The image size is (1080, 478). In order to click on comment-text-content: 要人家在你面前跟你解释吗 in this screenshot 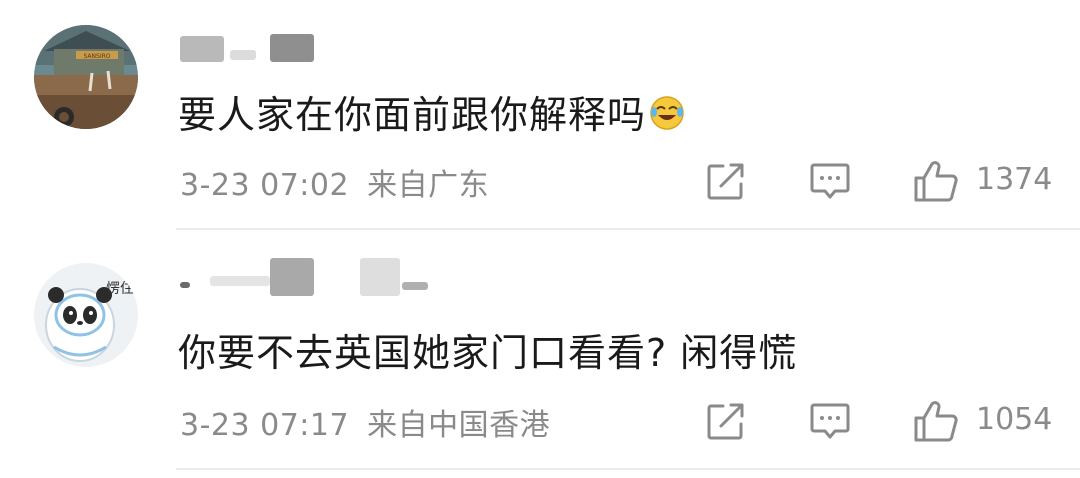, I will do `click(412, 115)`.